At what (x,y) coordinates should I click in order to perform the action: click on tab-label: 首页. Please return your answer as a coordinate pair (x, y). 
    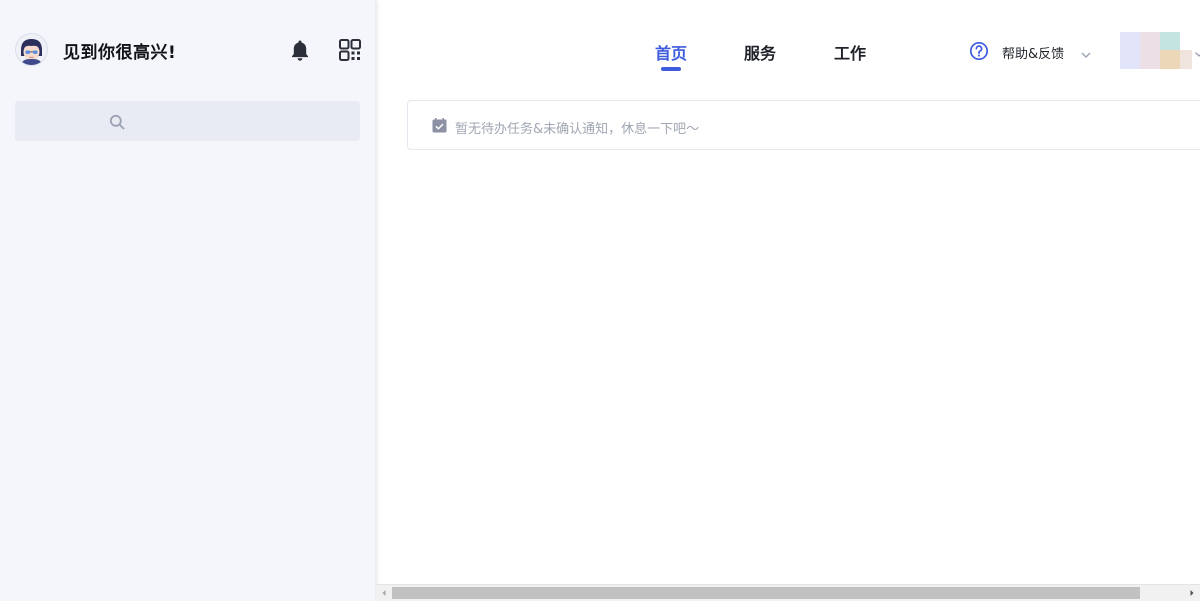
    Looking at the image, I should click on (671, 53).